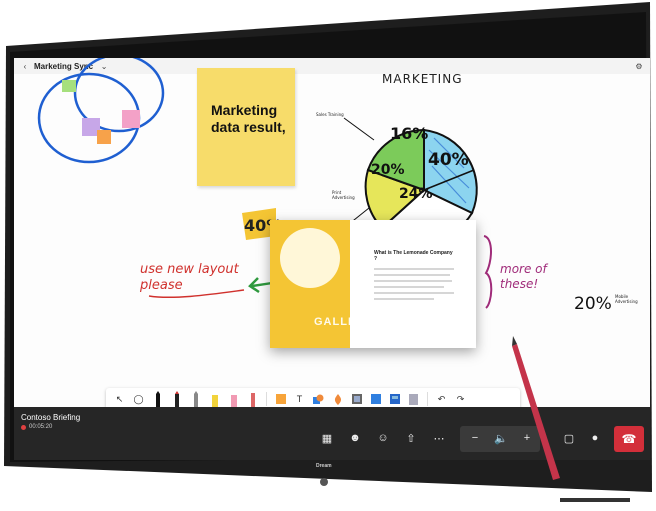  I want to click on device-brand-logo: Dream, so click(324, 466).